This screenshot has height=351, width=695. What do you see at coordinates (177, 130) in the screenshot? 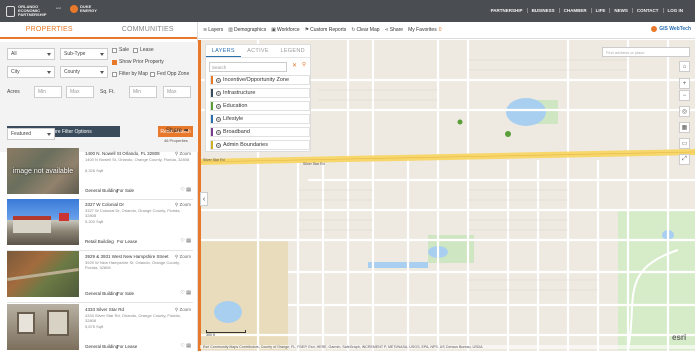
I see `share-link: Share ➦` at bounding box center [177, 130].